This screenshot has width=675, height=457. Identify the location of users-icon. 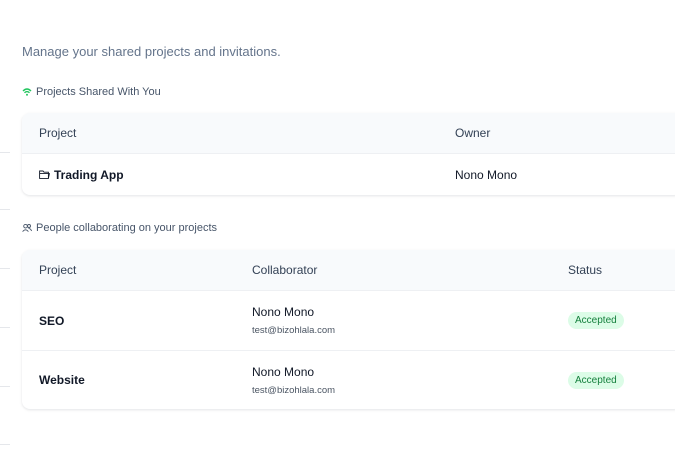
(27, 228).